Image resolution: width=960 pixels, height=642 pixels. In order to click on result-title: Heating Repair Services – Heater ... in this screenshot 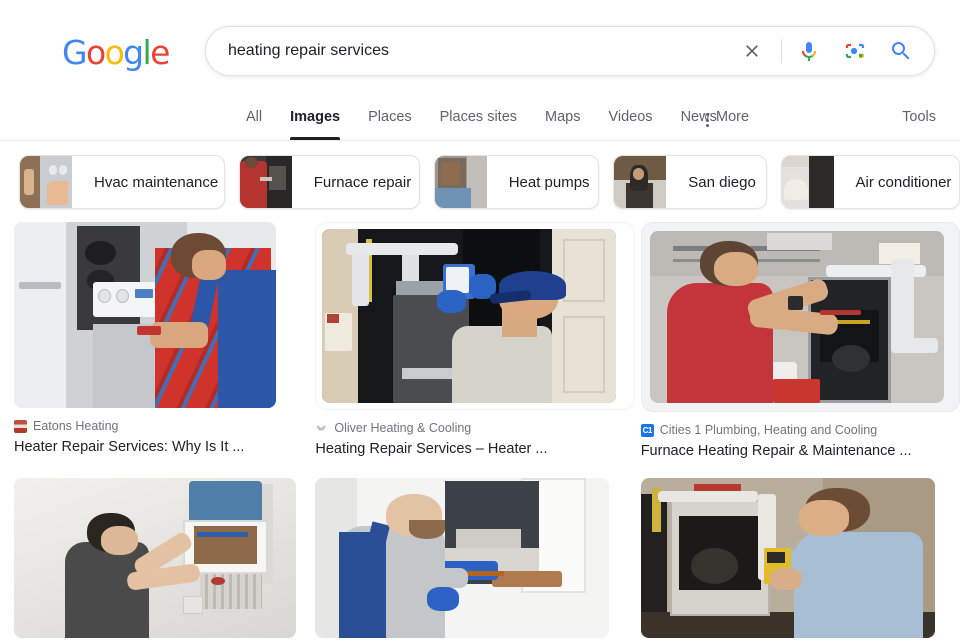, I will do `click(474, 449)`.